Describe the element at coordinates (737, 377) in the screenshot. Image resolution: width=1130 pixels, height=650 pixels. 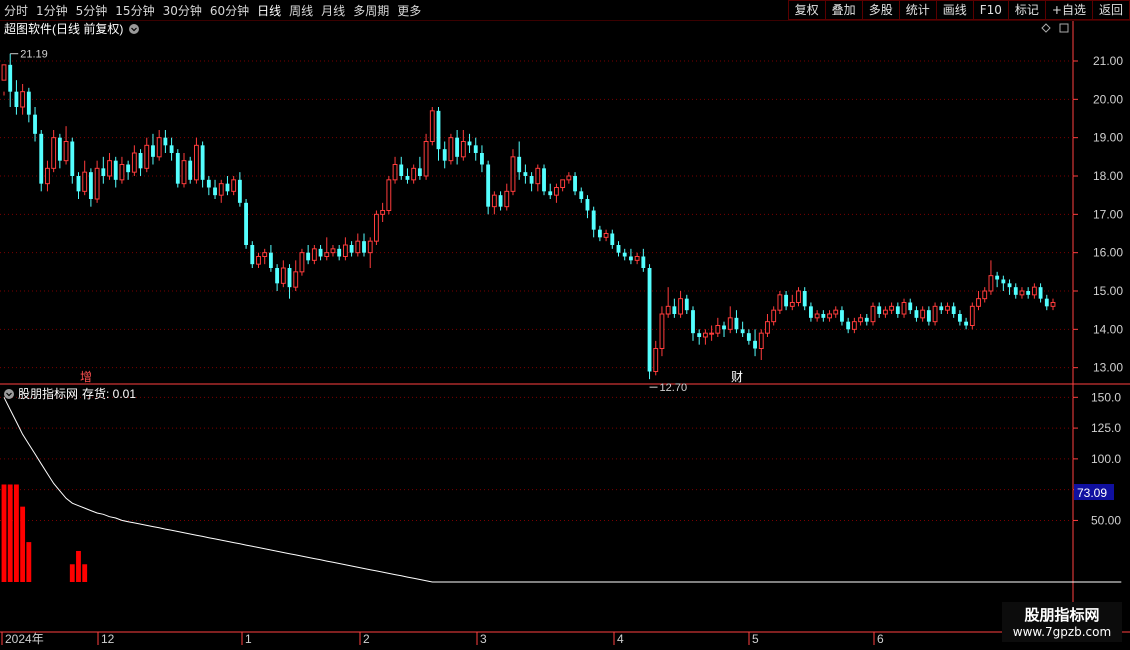
I see `marker-label: 财` at that location.